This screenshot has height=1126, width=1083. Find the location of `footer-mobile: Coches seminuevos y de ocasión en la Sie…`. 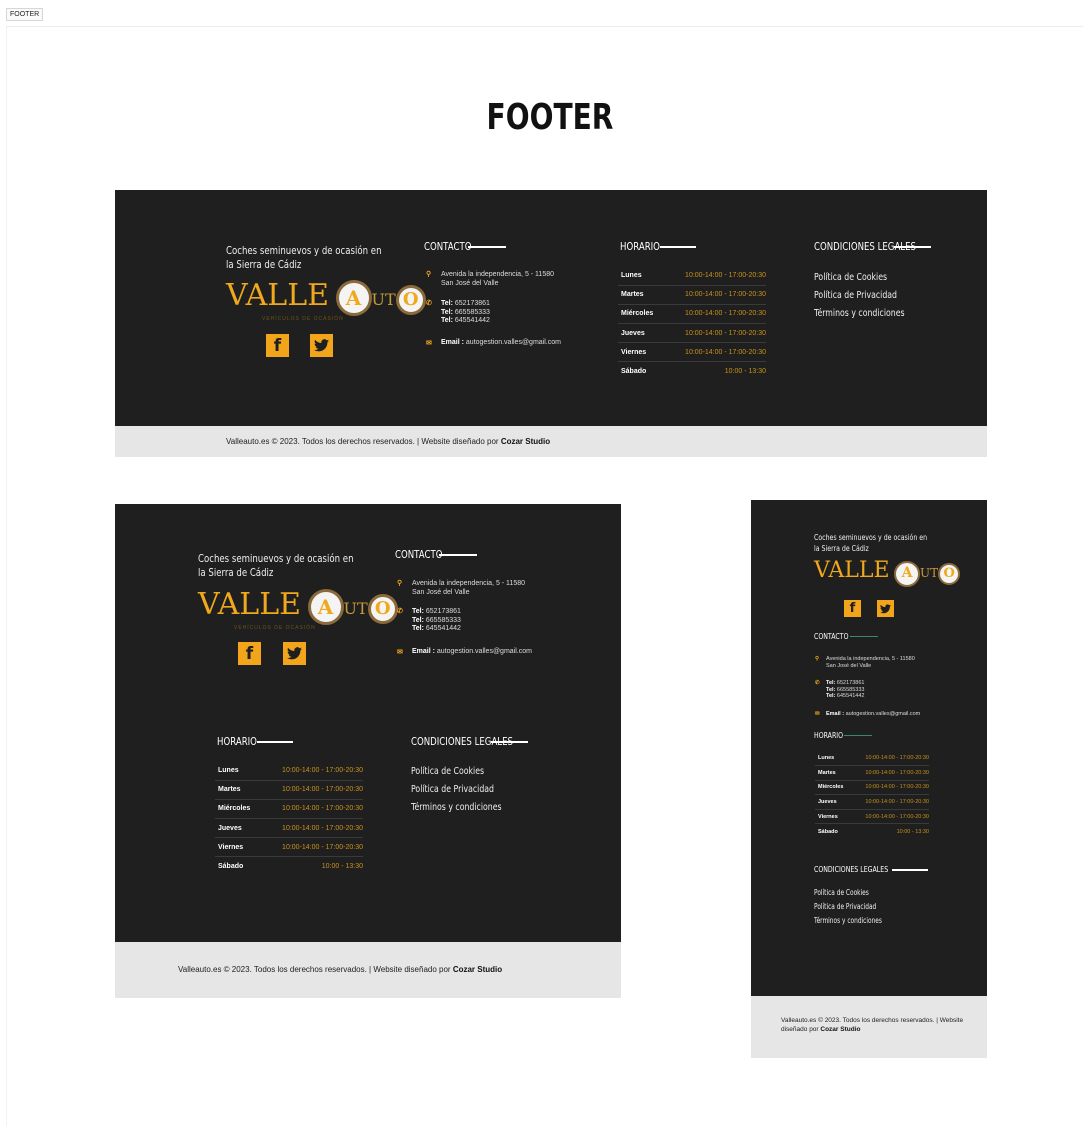

footer-mobile: Coches seminuevos y de ocasión en la Sie… is located at coordinates (869, 779).